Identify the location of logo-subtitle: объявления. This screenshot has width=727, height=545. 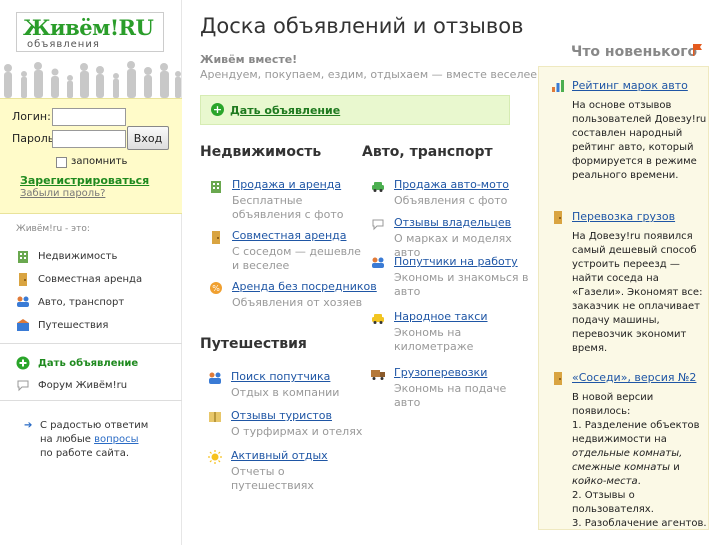
(63, 44).